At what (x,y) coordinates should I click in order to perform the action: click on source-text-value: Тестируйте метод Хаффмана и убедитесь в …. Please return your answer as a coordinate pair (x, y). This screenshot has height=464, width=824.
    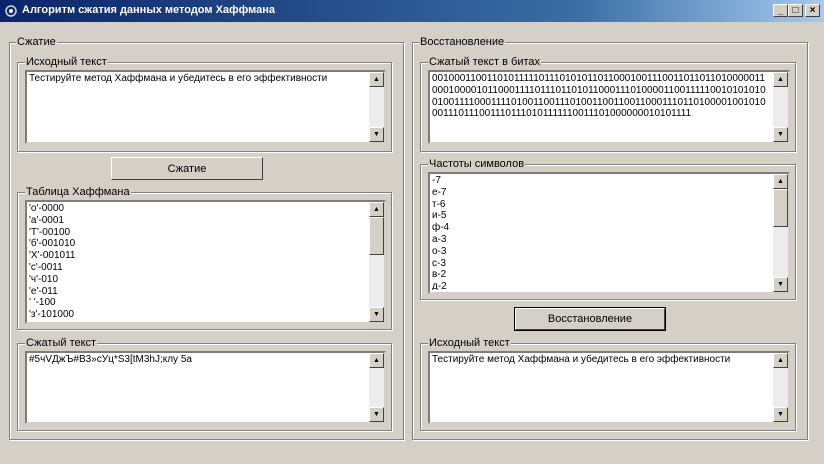
    Looking at the image, I should click on (178, 78).